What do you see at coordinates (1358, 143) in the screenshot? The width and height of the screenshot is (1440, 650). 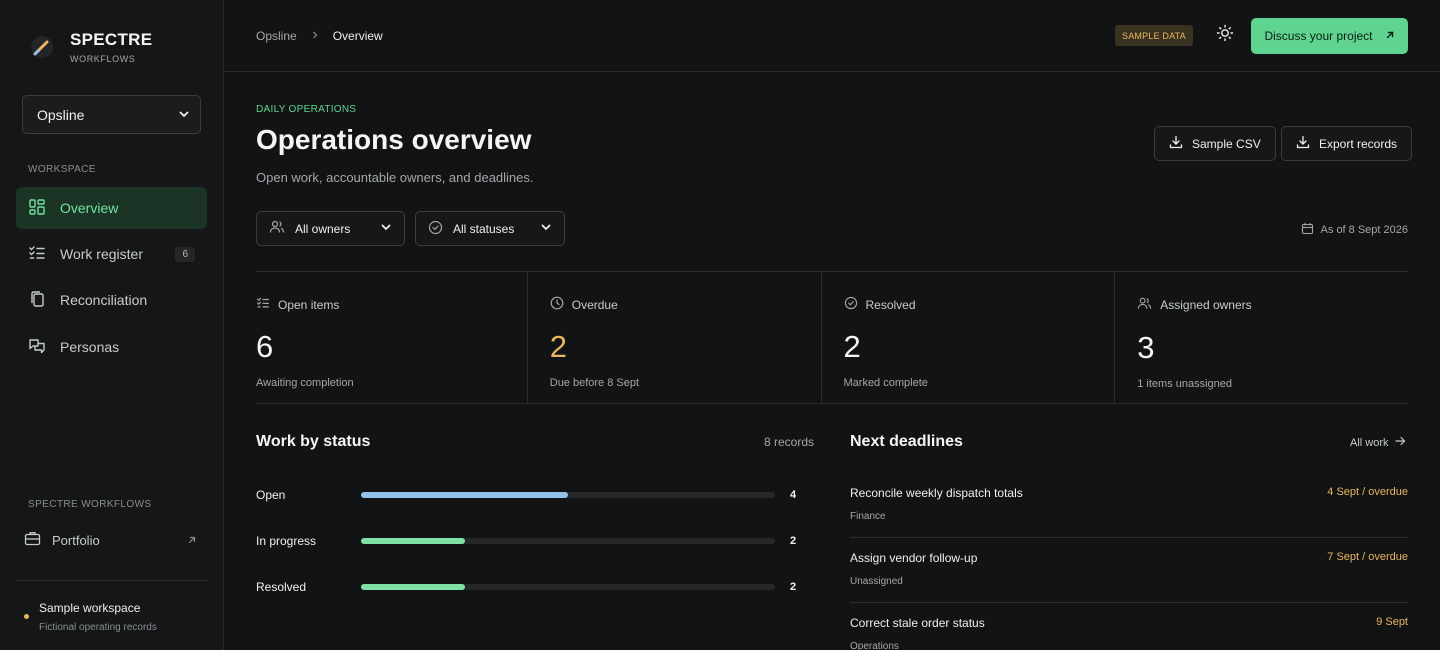 I see `export-records-label: Export records` at bounding box center [1358, 143].